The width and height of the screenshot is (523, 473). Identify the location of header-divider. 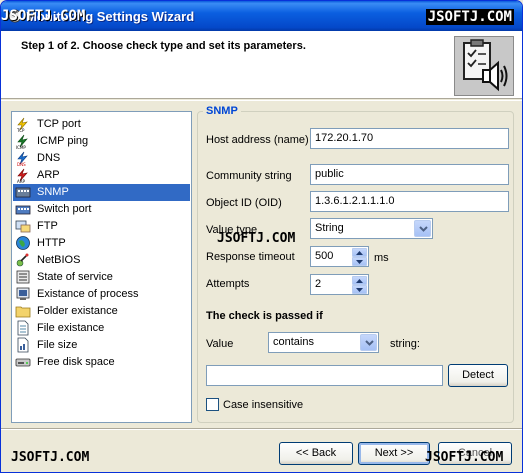
(261, 101).